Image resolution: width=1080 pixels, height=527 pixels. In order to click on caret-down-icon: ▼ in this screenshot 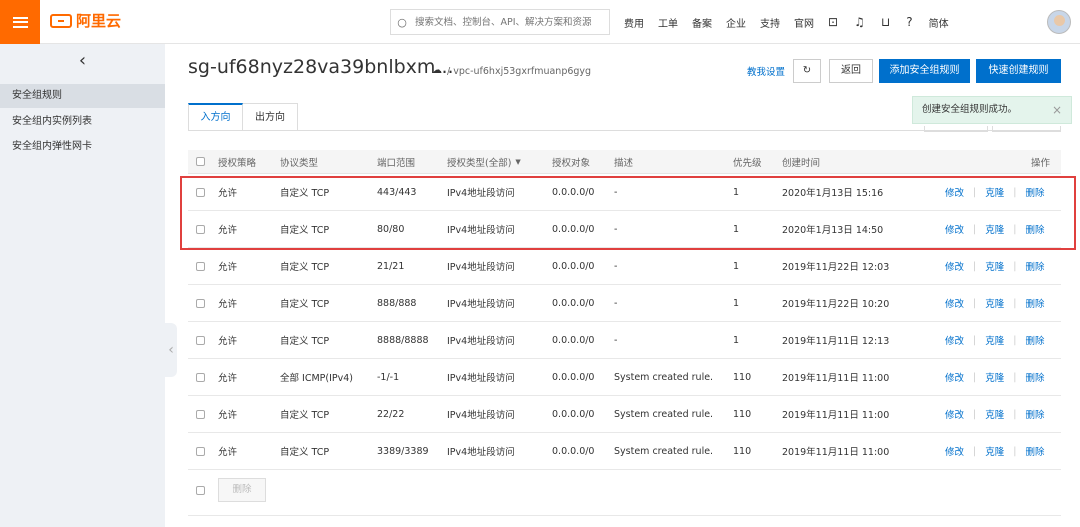, I will do `click(518, 161)`.